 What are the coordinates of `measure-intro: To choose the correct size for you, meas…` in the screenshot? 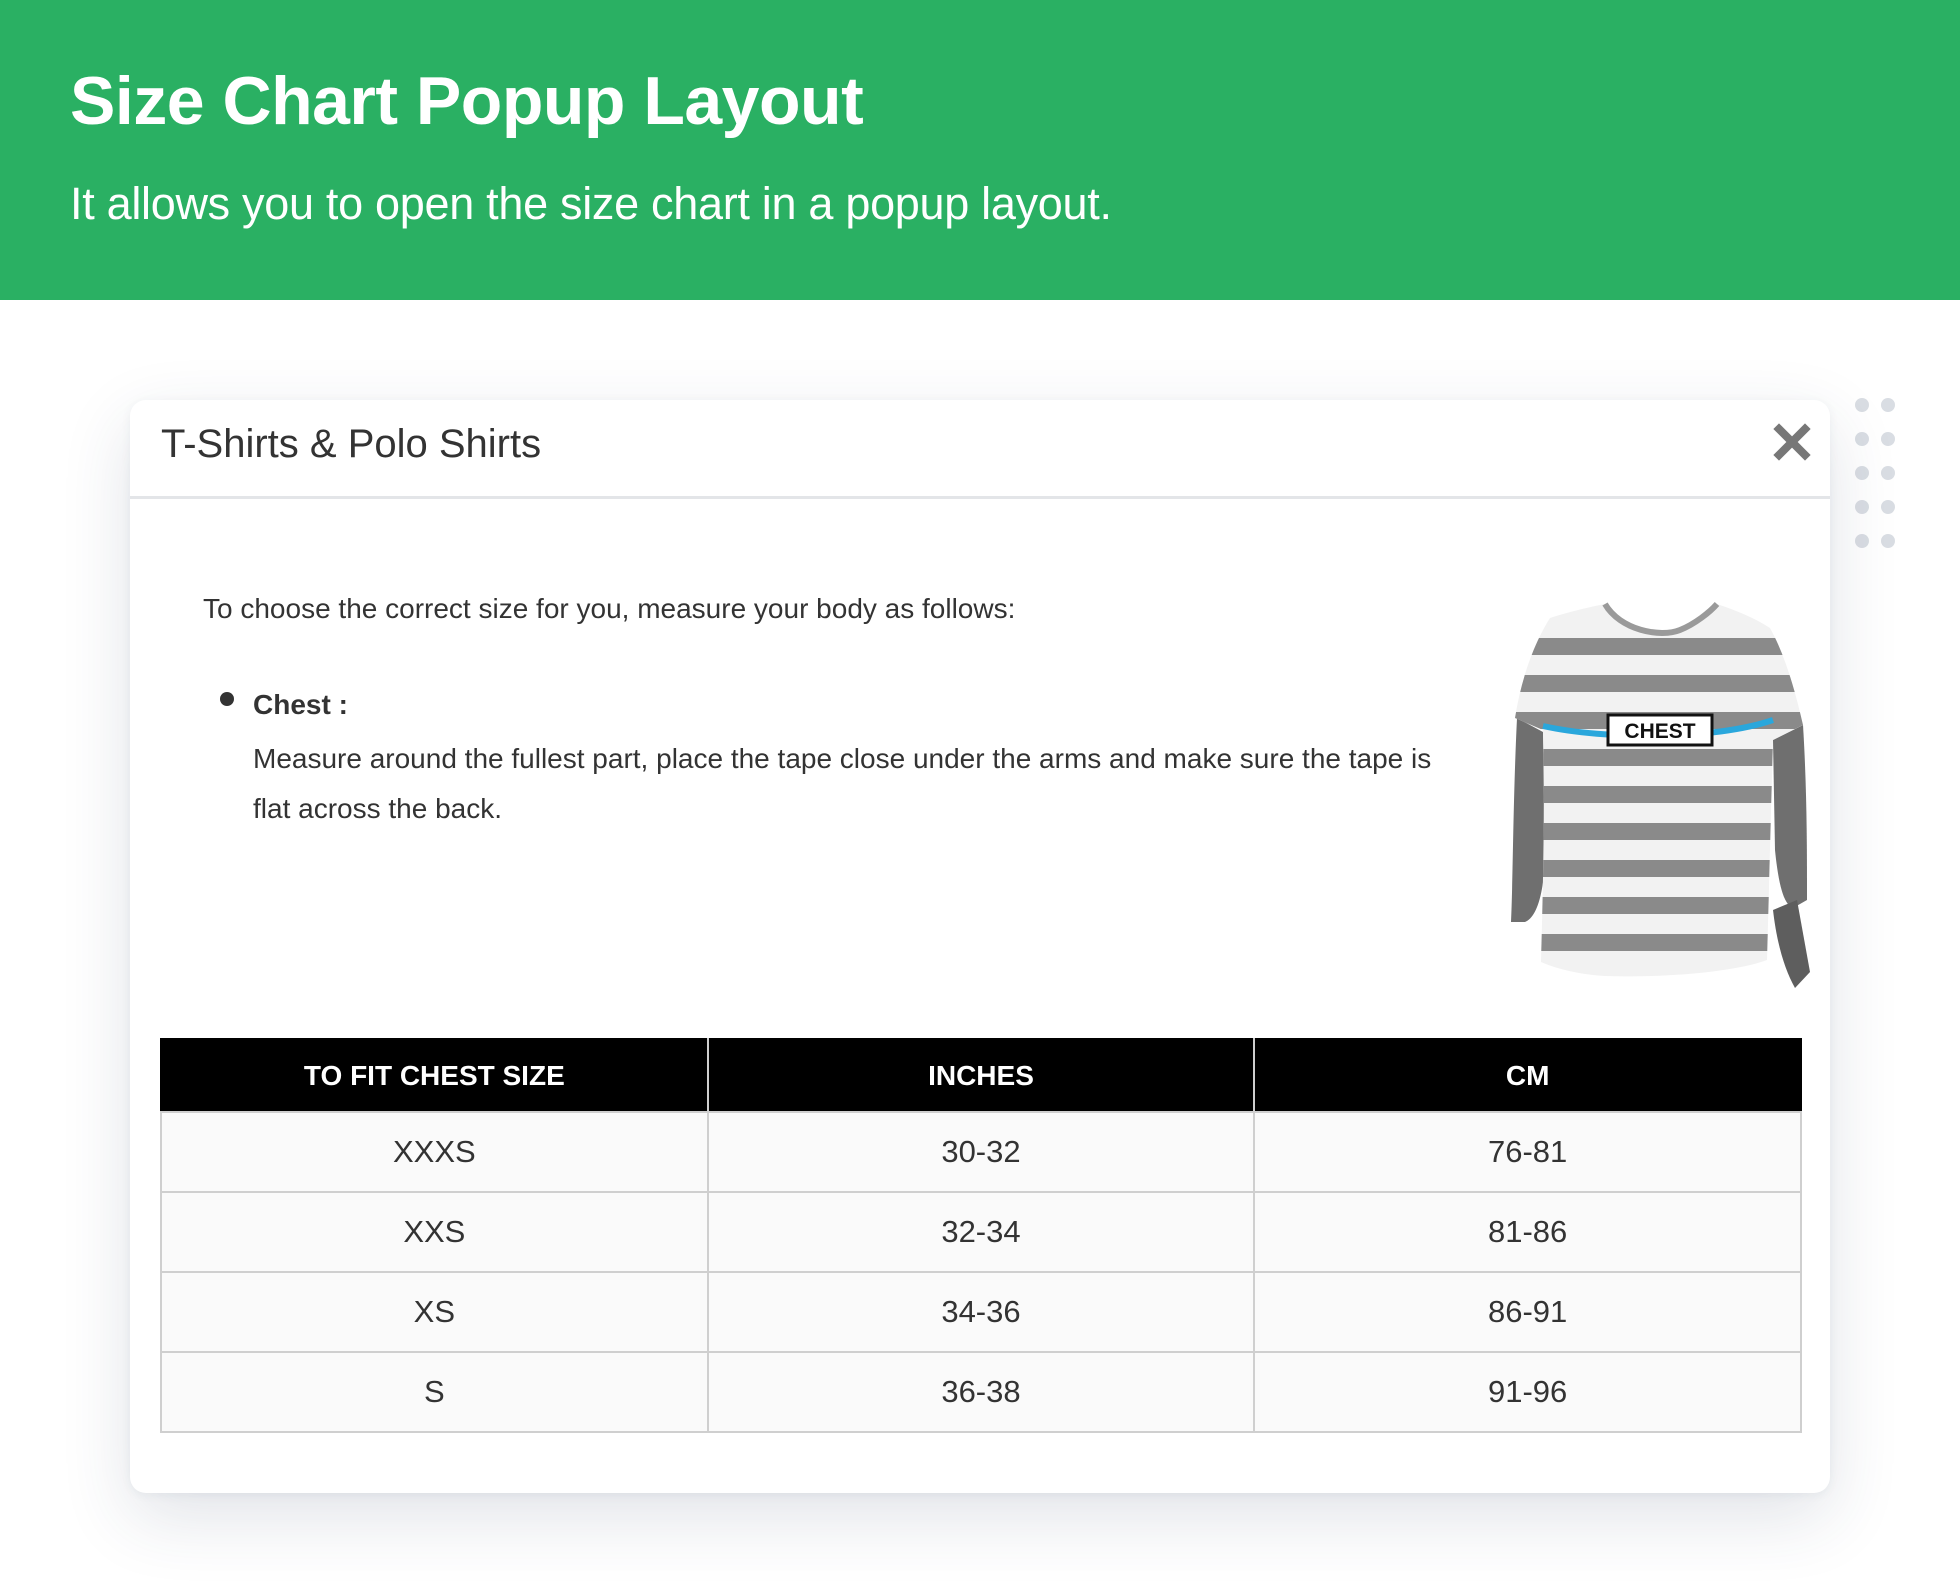 It's located at (609, 608).